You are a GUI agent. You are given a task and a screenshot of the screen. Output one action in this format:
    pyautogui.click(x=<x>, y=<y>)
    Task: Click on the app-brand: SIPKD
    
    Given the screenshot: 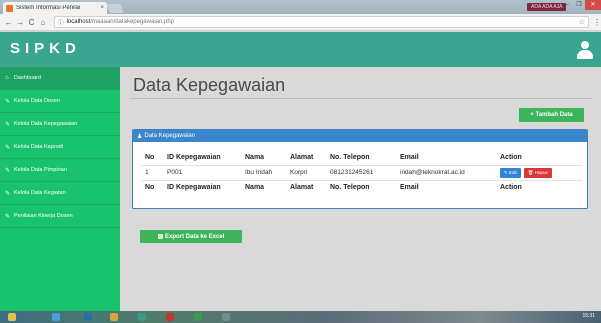 What is the action you would take?
    pyautogui.click(x=45, y=48)
    